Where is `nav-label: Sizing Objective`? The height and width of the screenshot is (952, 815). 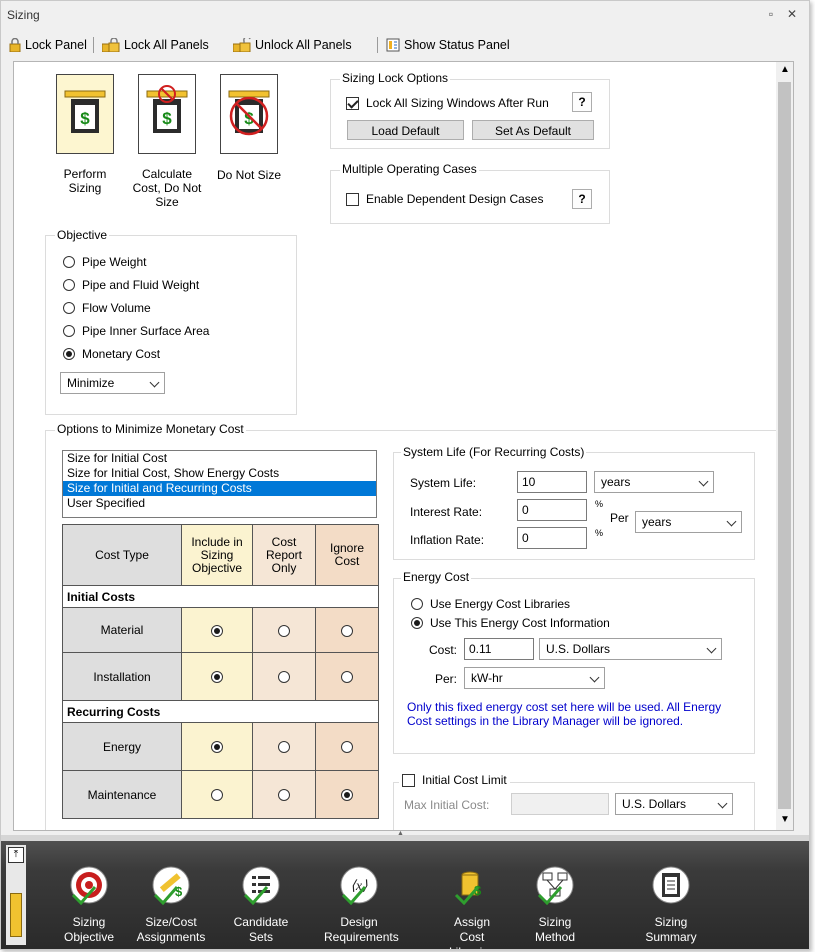 nav-label: Sizing Objective is located at coordinates (89, 930).